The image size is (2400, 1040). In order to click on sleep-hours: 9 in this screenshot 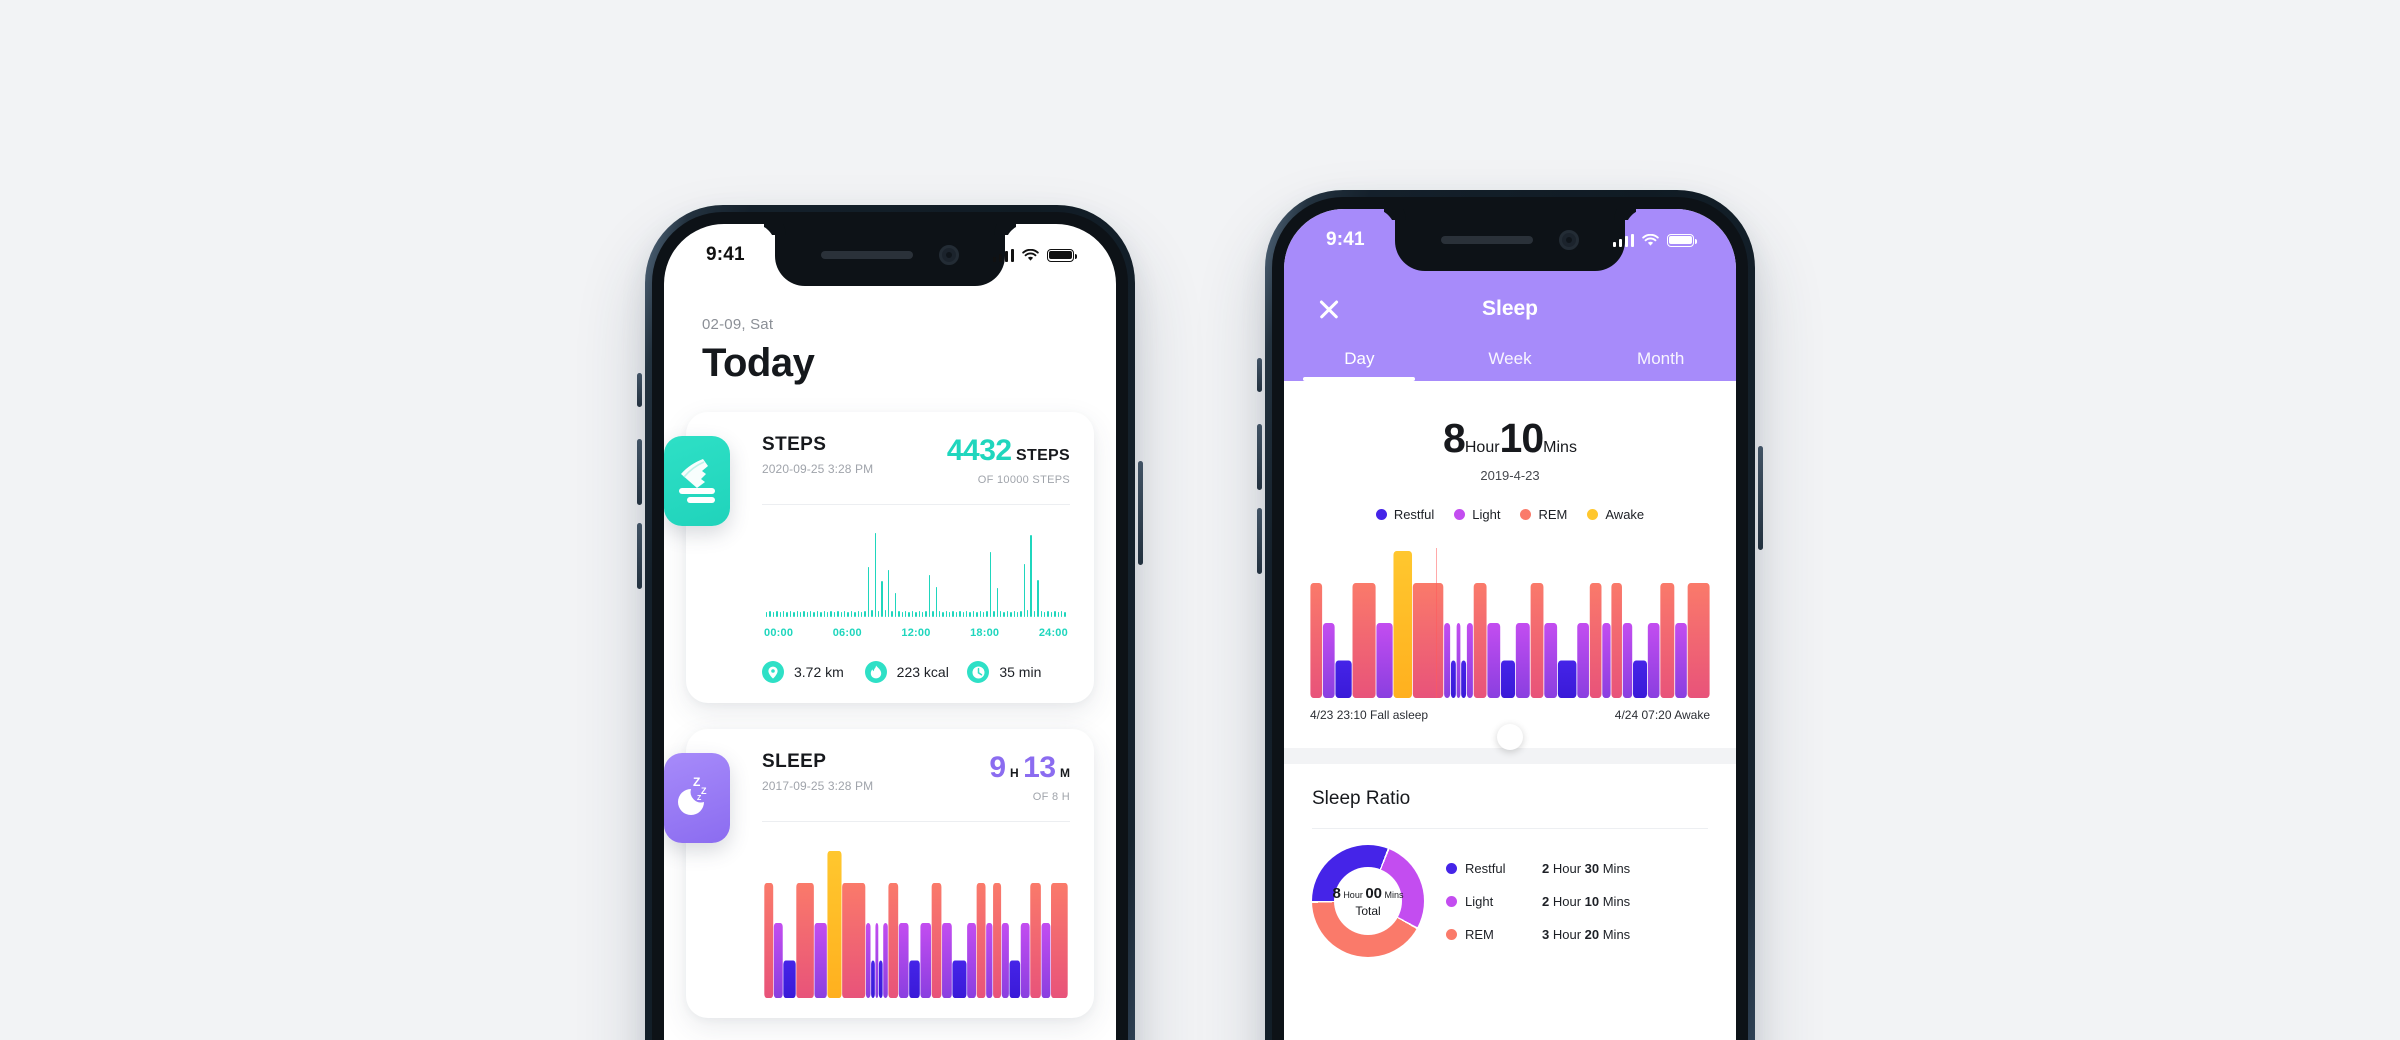, I will do `click(997, 767)`.